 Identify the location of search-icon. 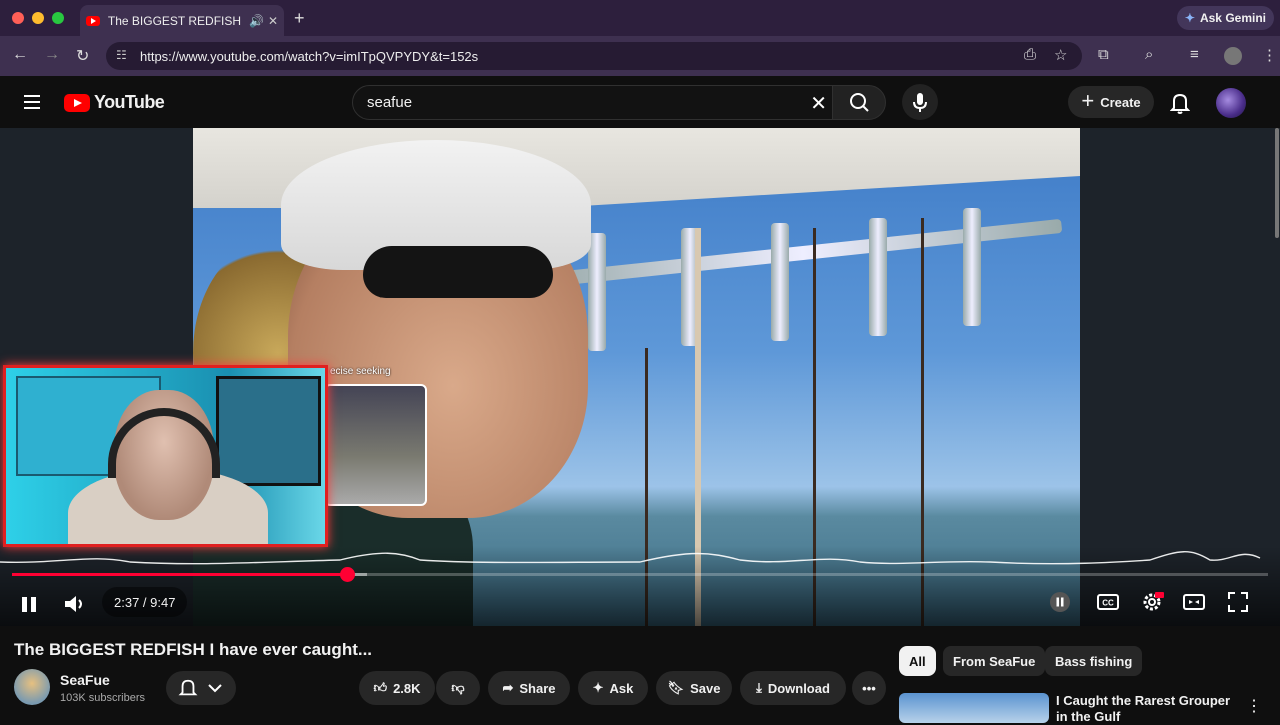
(859, 102).